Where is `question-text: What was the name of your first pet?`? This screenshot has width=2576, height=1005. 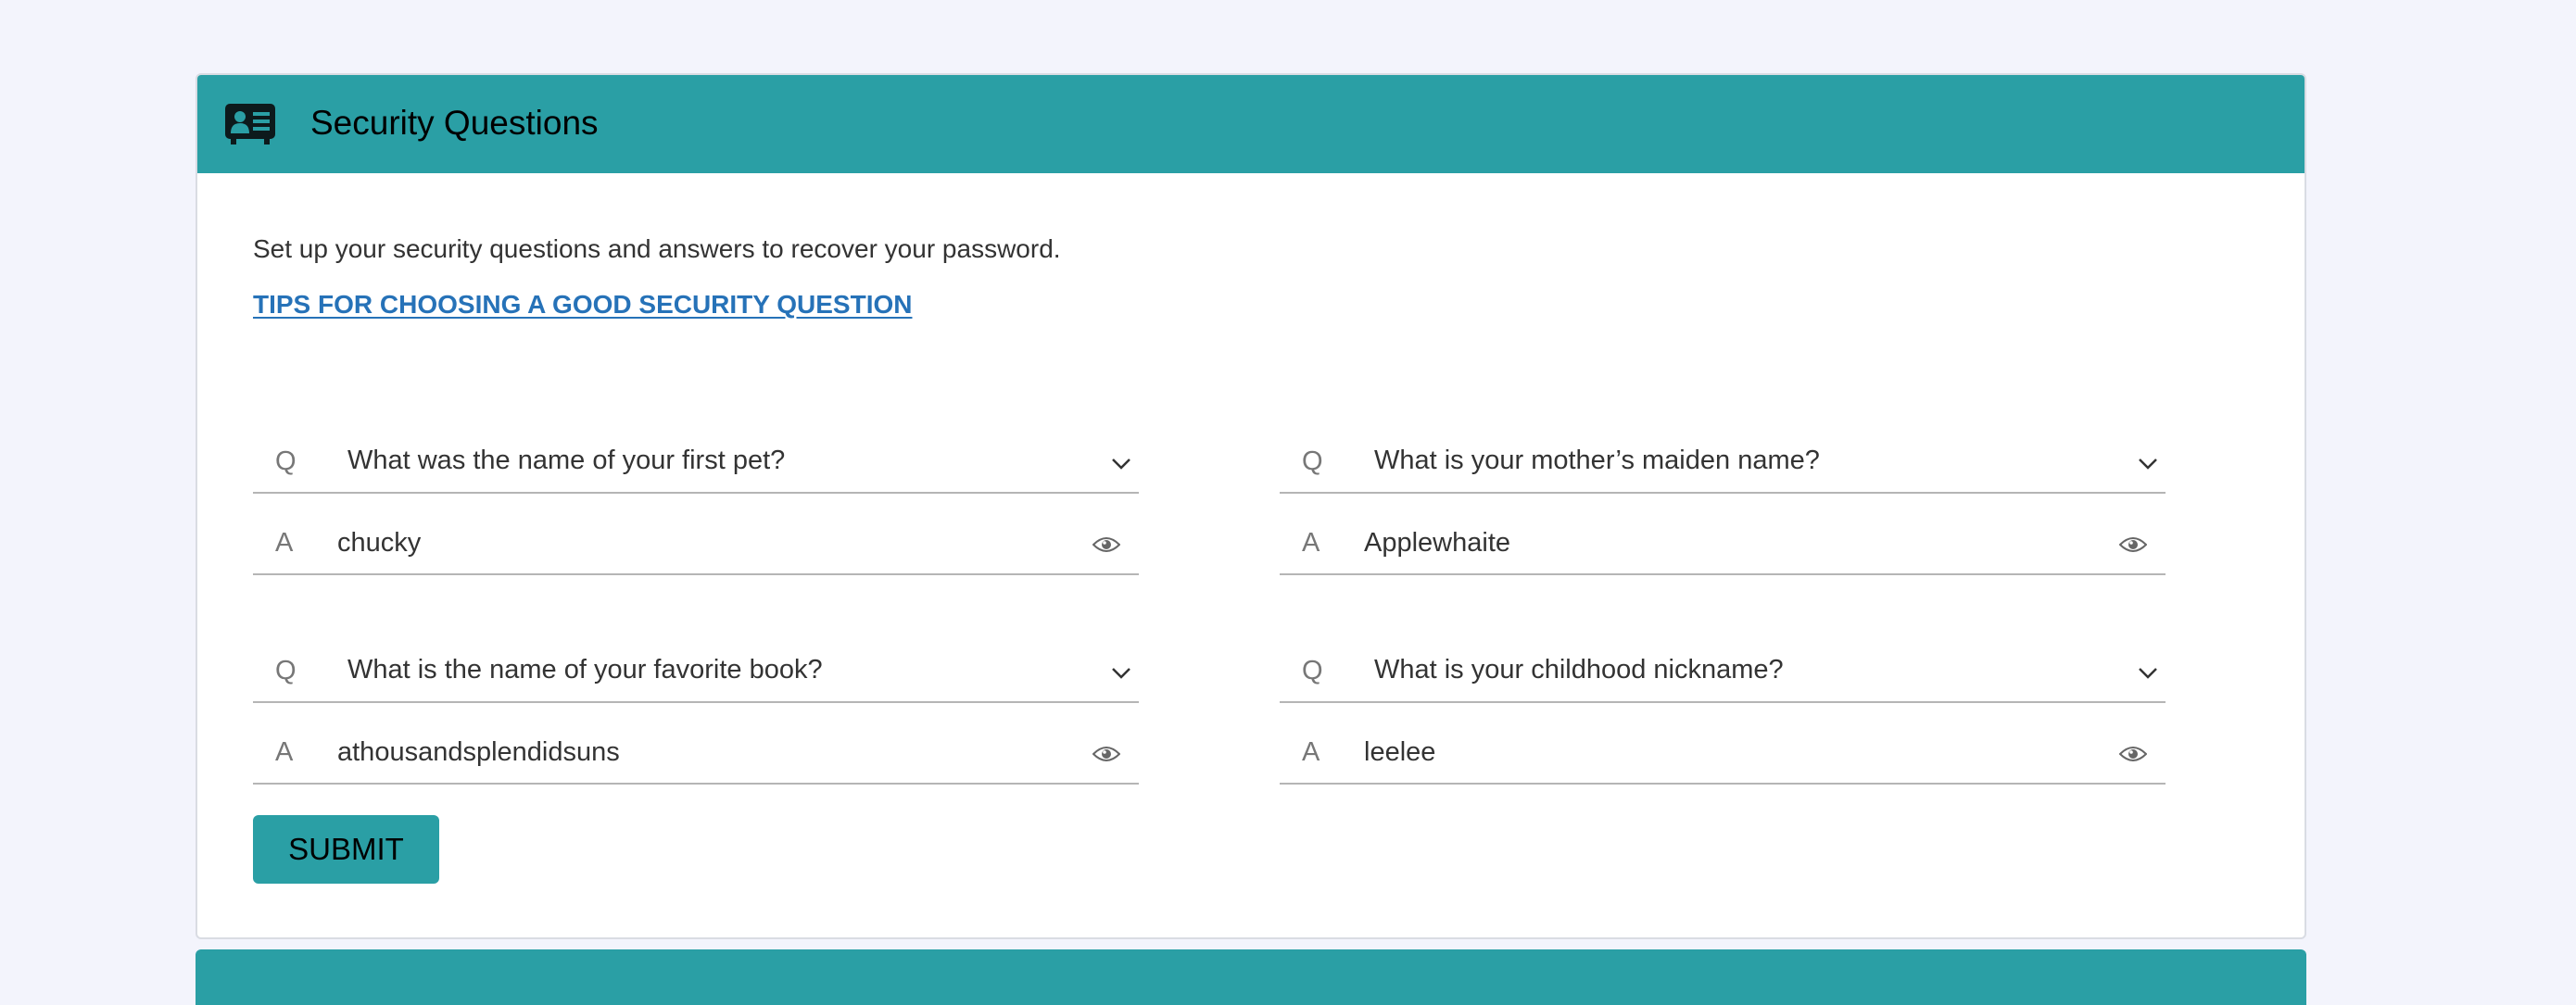
question-text: What was the name of your first pet? is located at coordinates (567, 461).